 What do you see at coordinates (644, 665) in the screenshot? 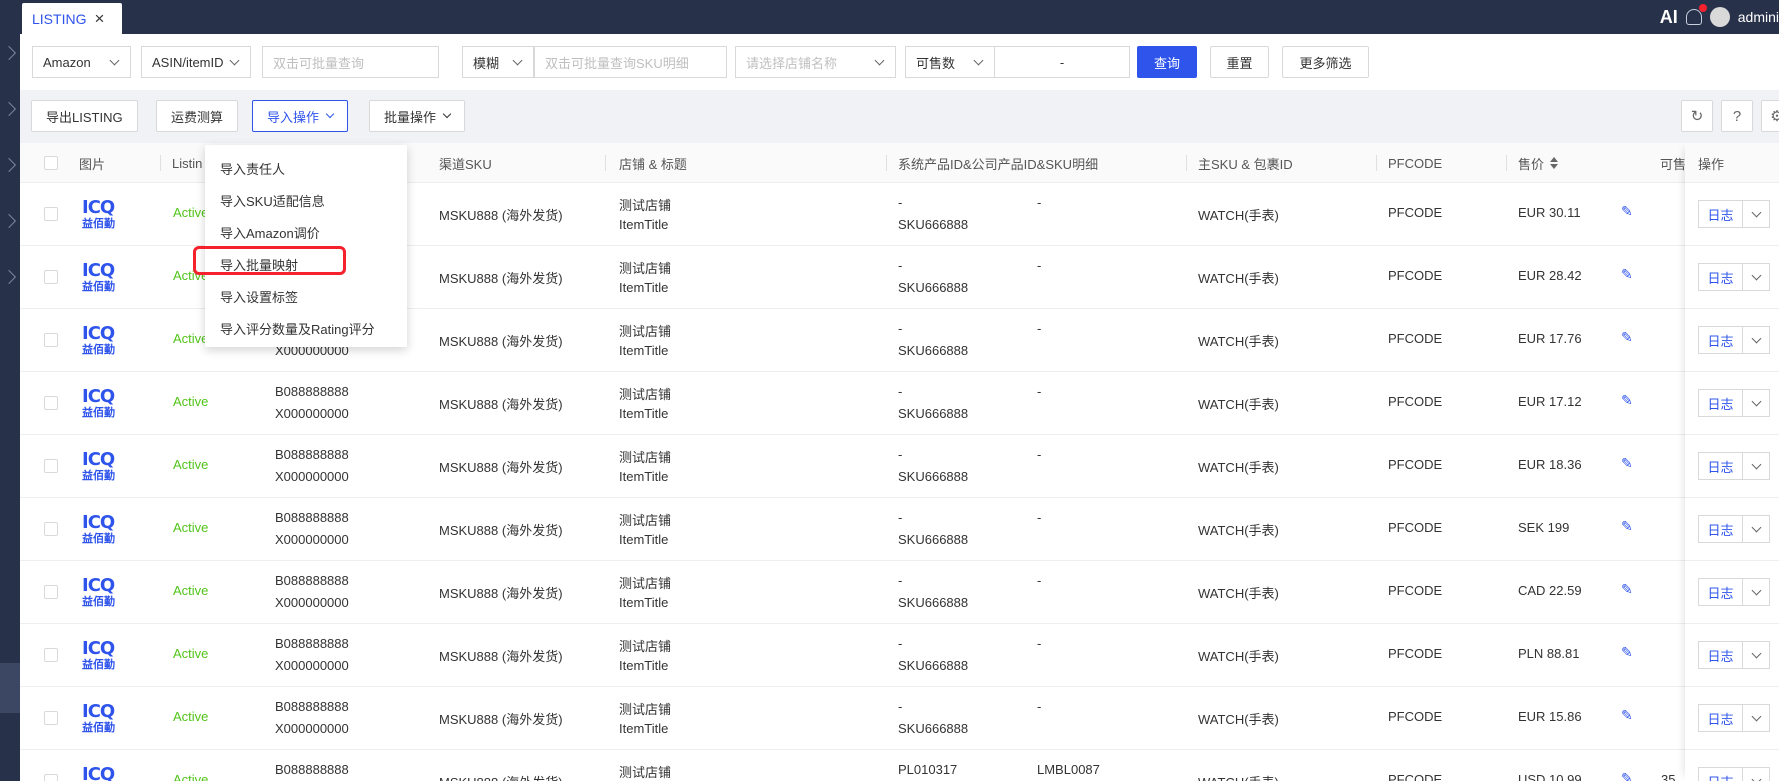
I see `item-title: ItemTitle` at bounding box center [644, 665].